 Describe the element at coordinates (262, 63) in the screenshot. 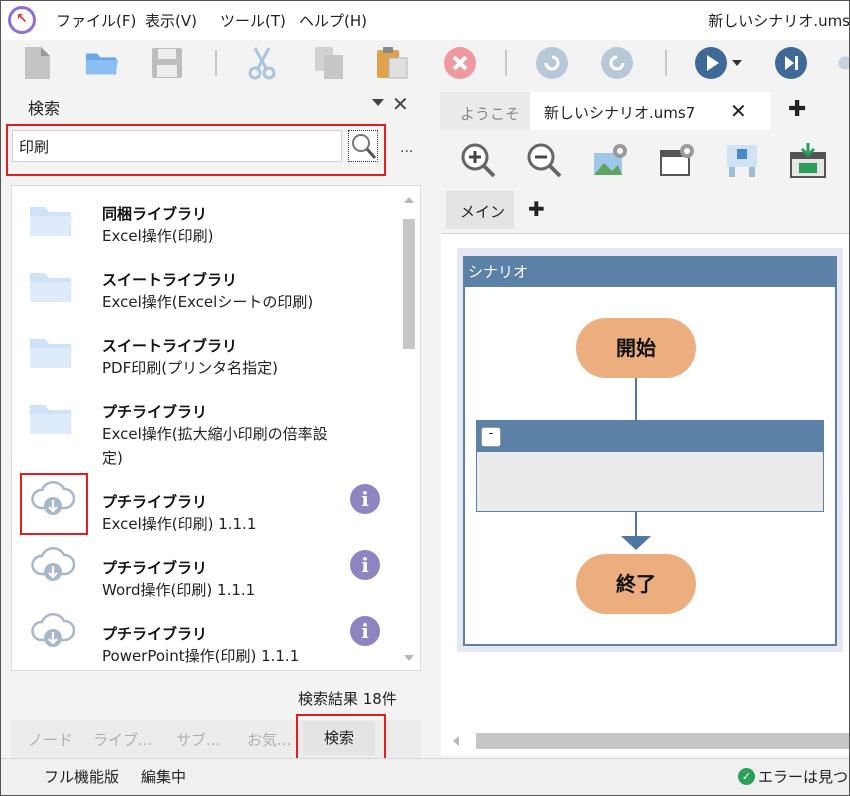

I see `cut-icon` at that location.